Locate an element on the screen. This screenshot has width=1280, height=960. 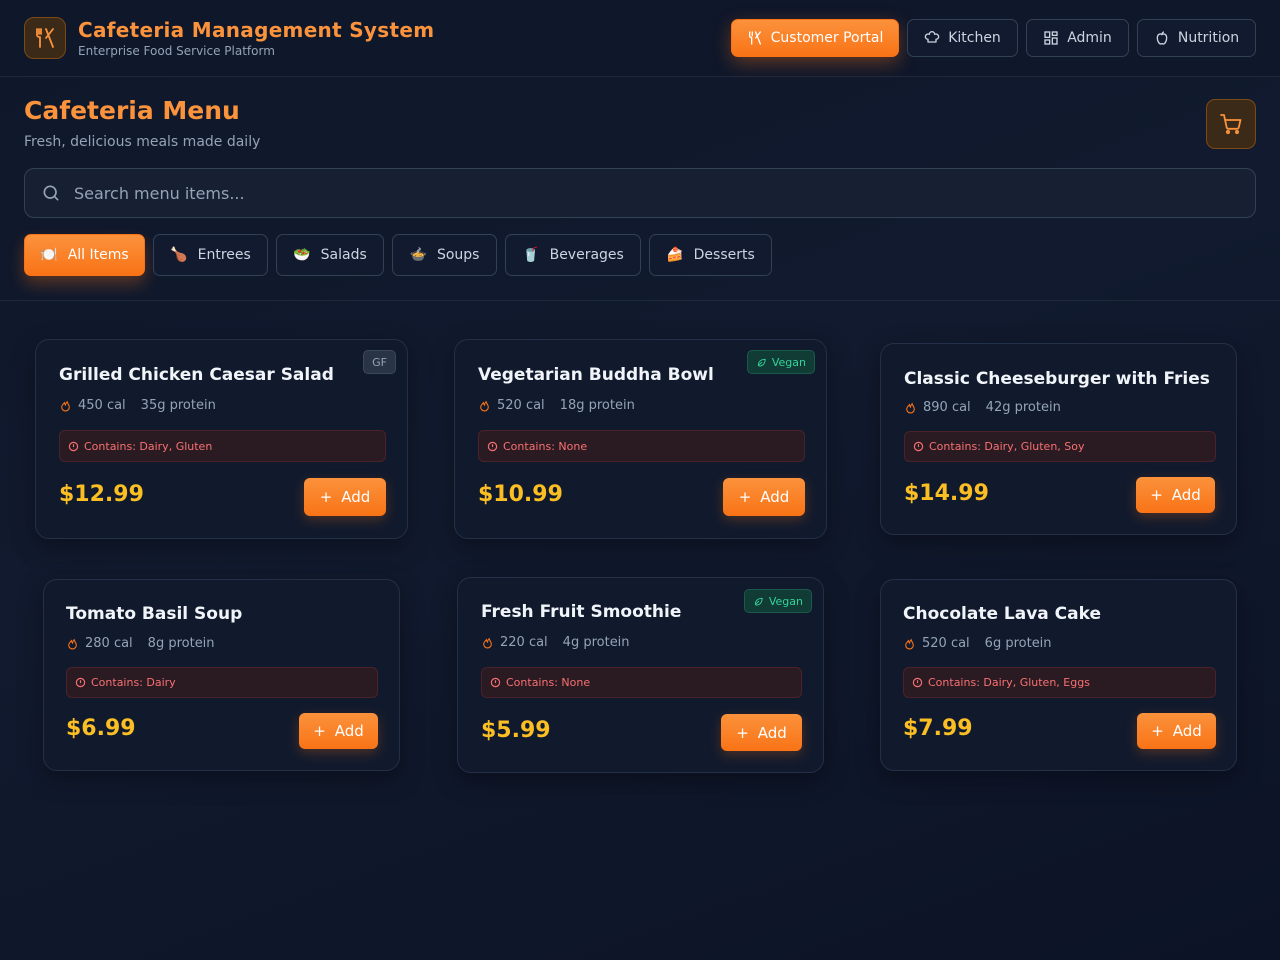
nav-customer-portal: Customer Portal is located at coordinates (815, 38).